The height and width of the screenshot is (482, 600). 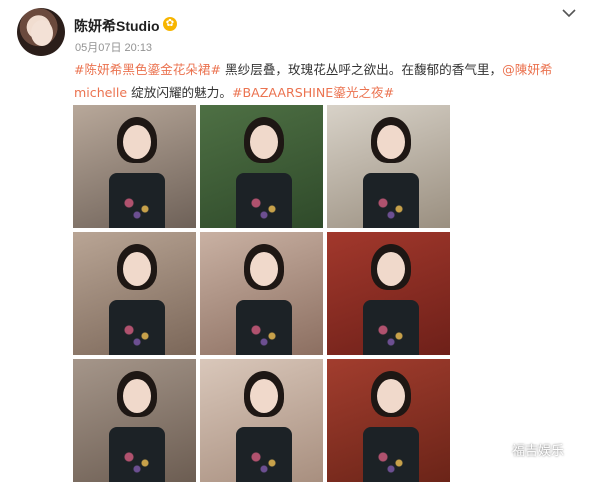 I want to click on hashtag-link: #陈妍希黑色鎏金花朵裙#, so click(x=147, y=69).